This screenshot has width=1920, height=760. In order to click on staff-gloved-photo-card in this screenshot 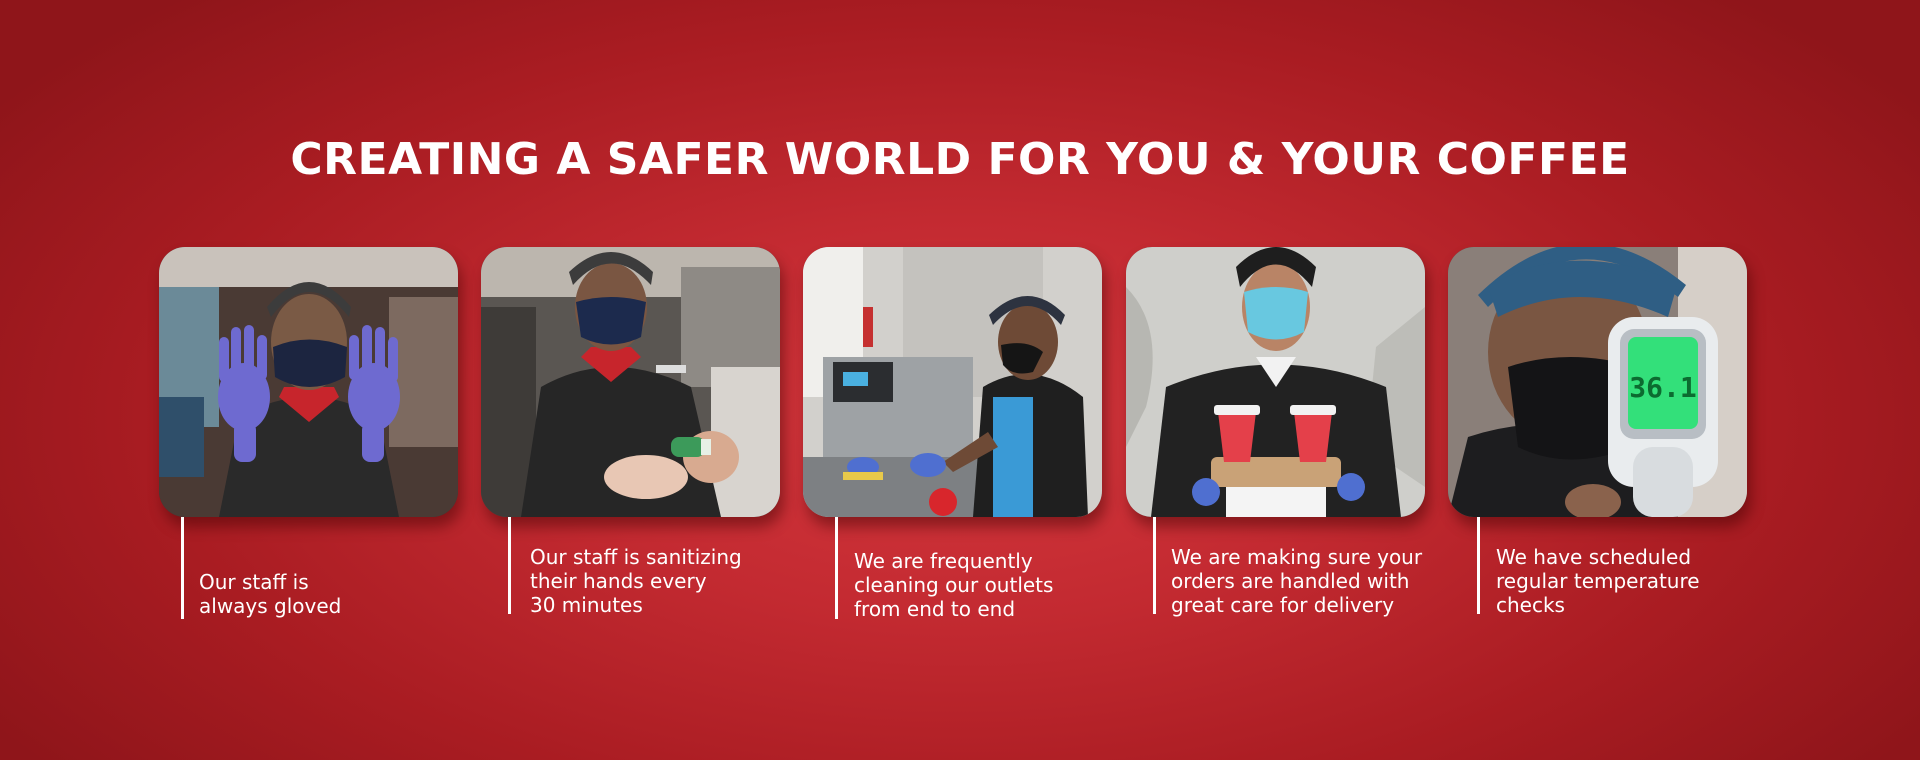, I will do `click(308, 382)`.